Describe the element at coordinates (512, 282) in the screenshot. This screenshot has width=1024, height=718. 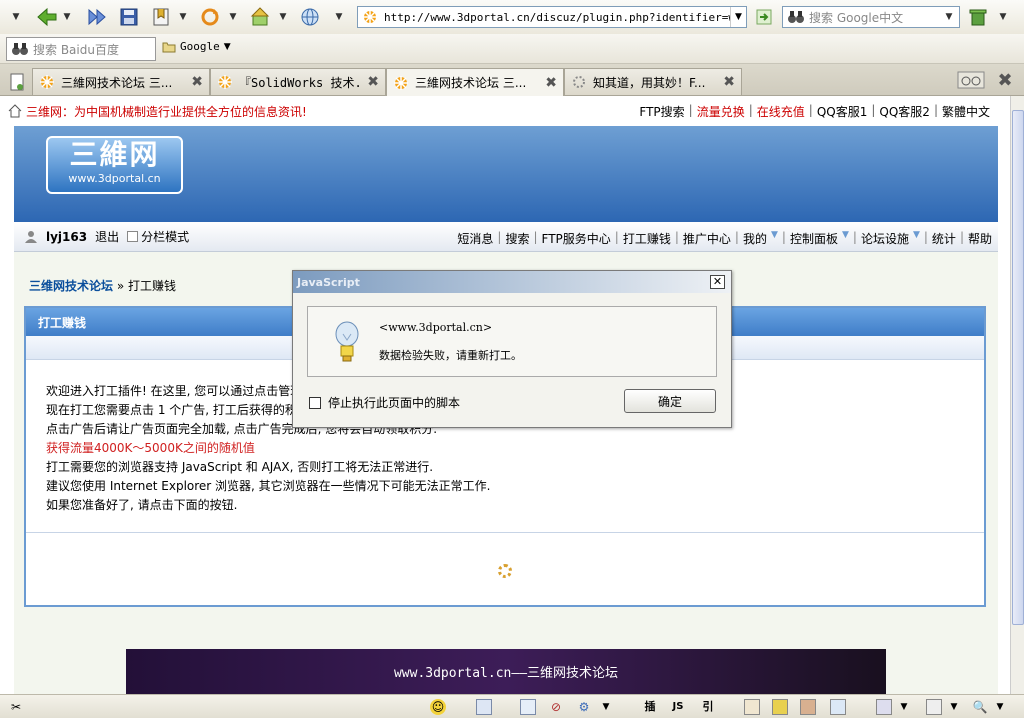
I see `dialog-titlebar: JavaScript ✕` at that location.